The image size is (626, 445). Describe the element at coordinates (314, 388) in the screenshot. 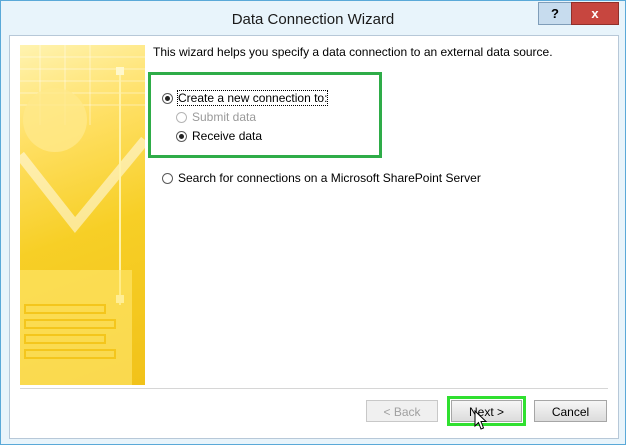

I see `separator` at that location.